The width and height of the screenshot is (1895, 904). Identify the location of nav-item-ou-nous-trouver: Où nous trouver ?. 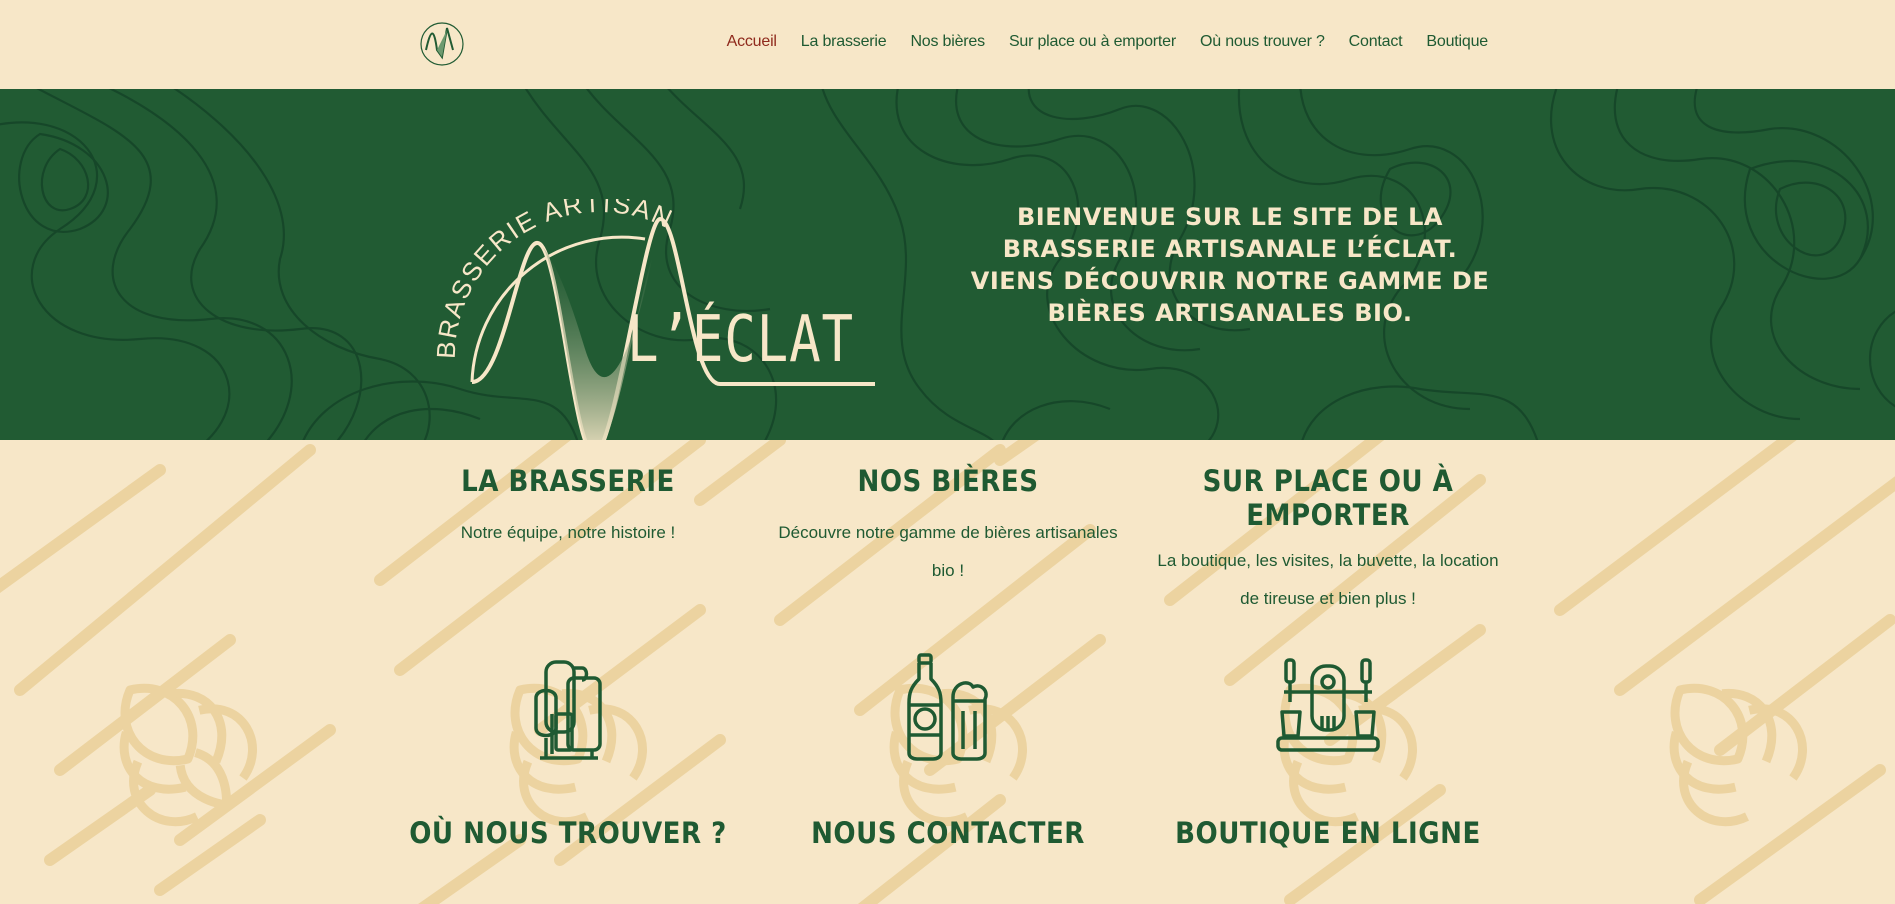
(1262, 42).